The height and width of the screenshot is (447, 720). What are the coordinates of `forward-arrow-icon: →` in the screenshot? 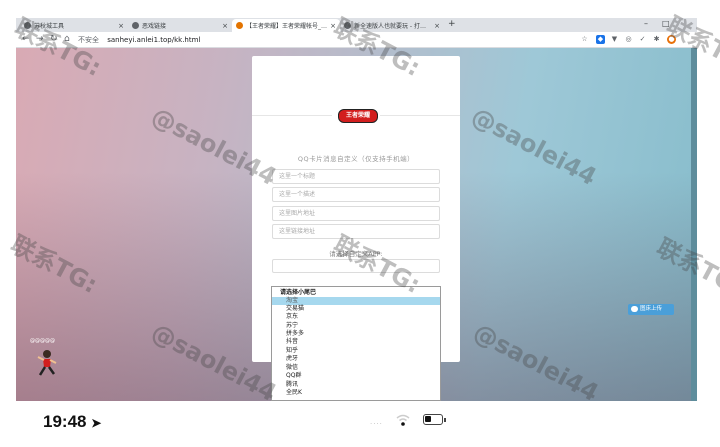 It's located at (40, 39).